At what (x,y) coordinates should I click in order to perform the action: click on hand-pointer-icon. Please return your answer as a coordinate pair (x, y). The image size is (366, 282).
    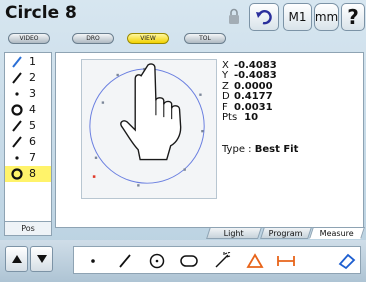
    Looking at the image, I should click on (151, 112).